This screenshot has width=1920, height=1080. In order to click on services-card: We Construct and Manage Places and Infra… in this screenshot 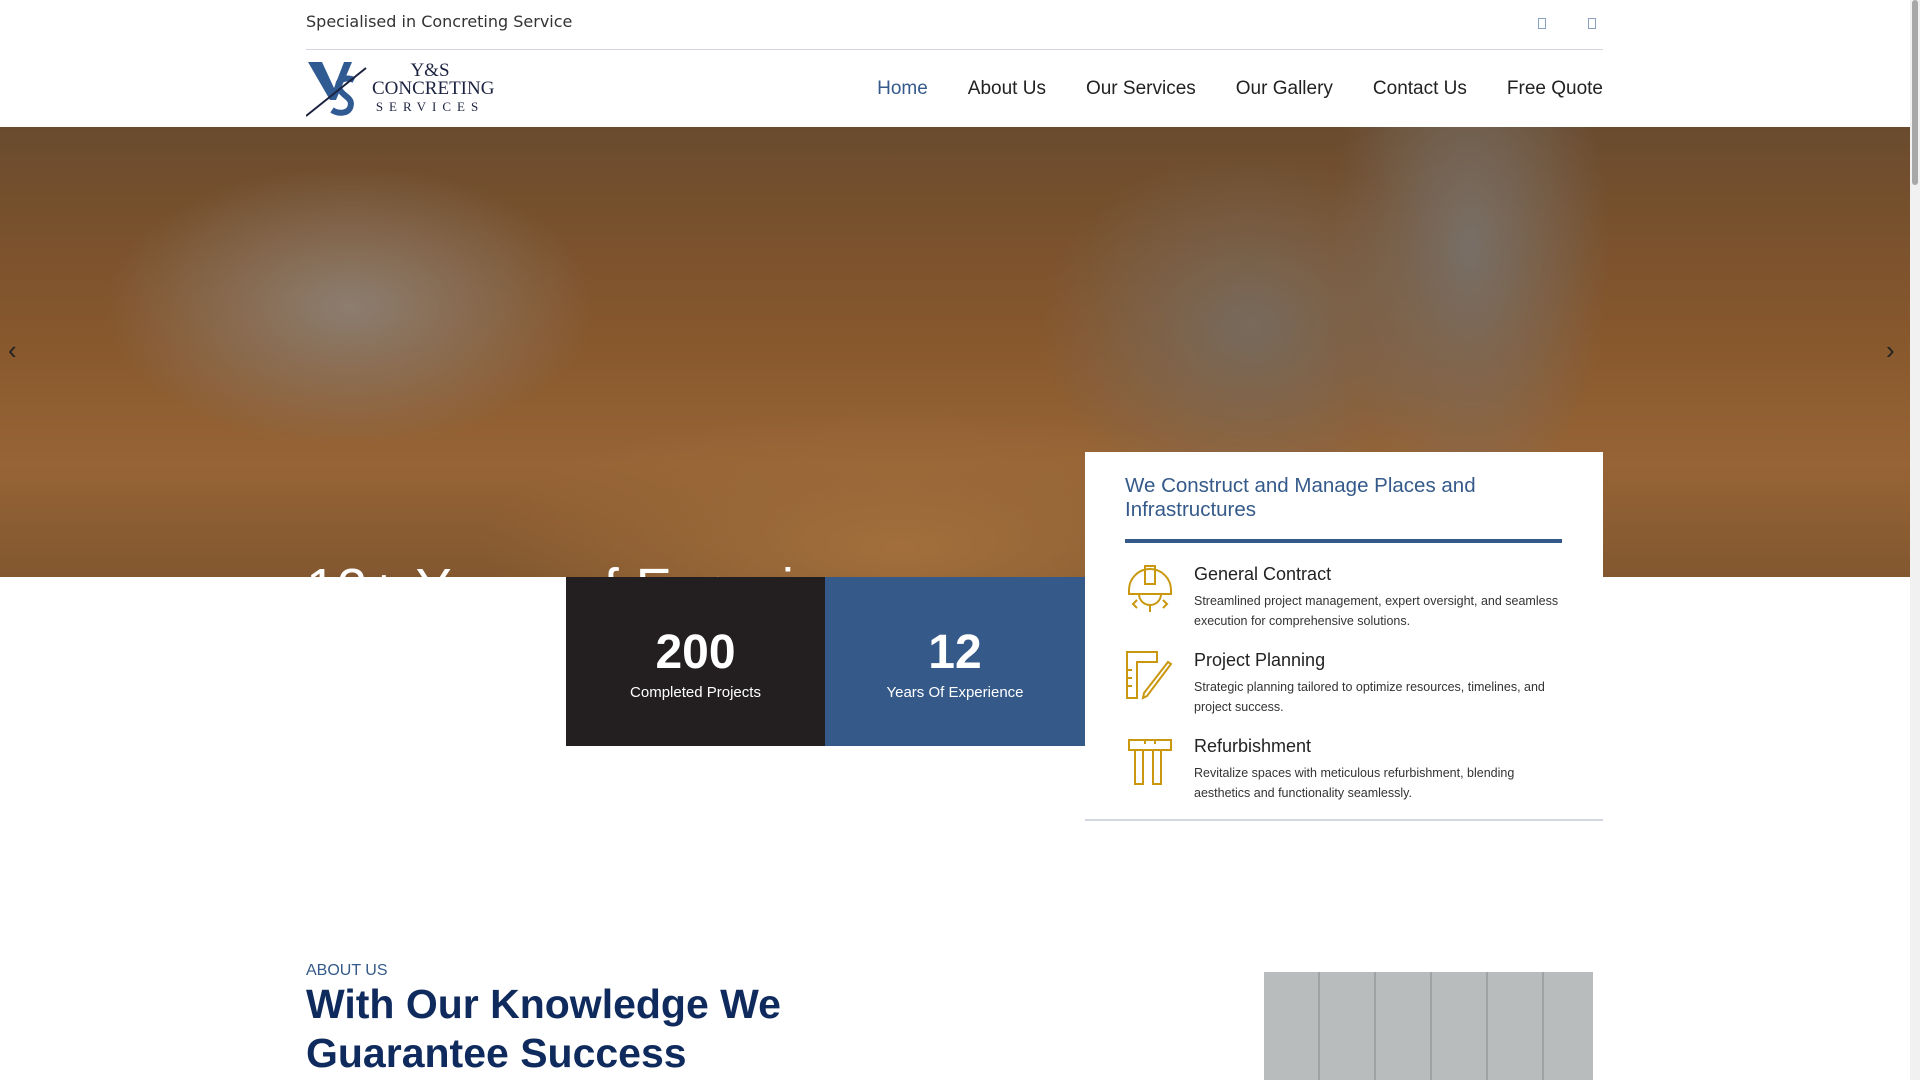, I will do `click(1344, 636)`.